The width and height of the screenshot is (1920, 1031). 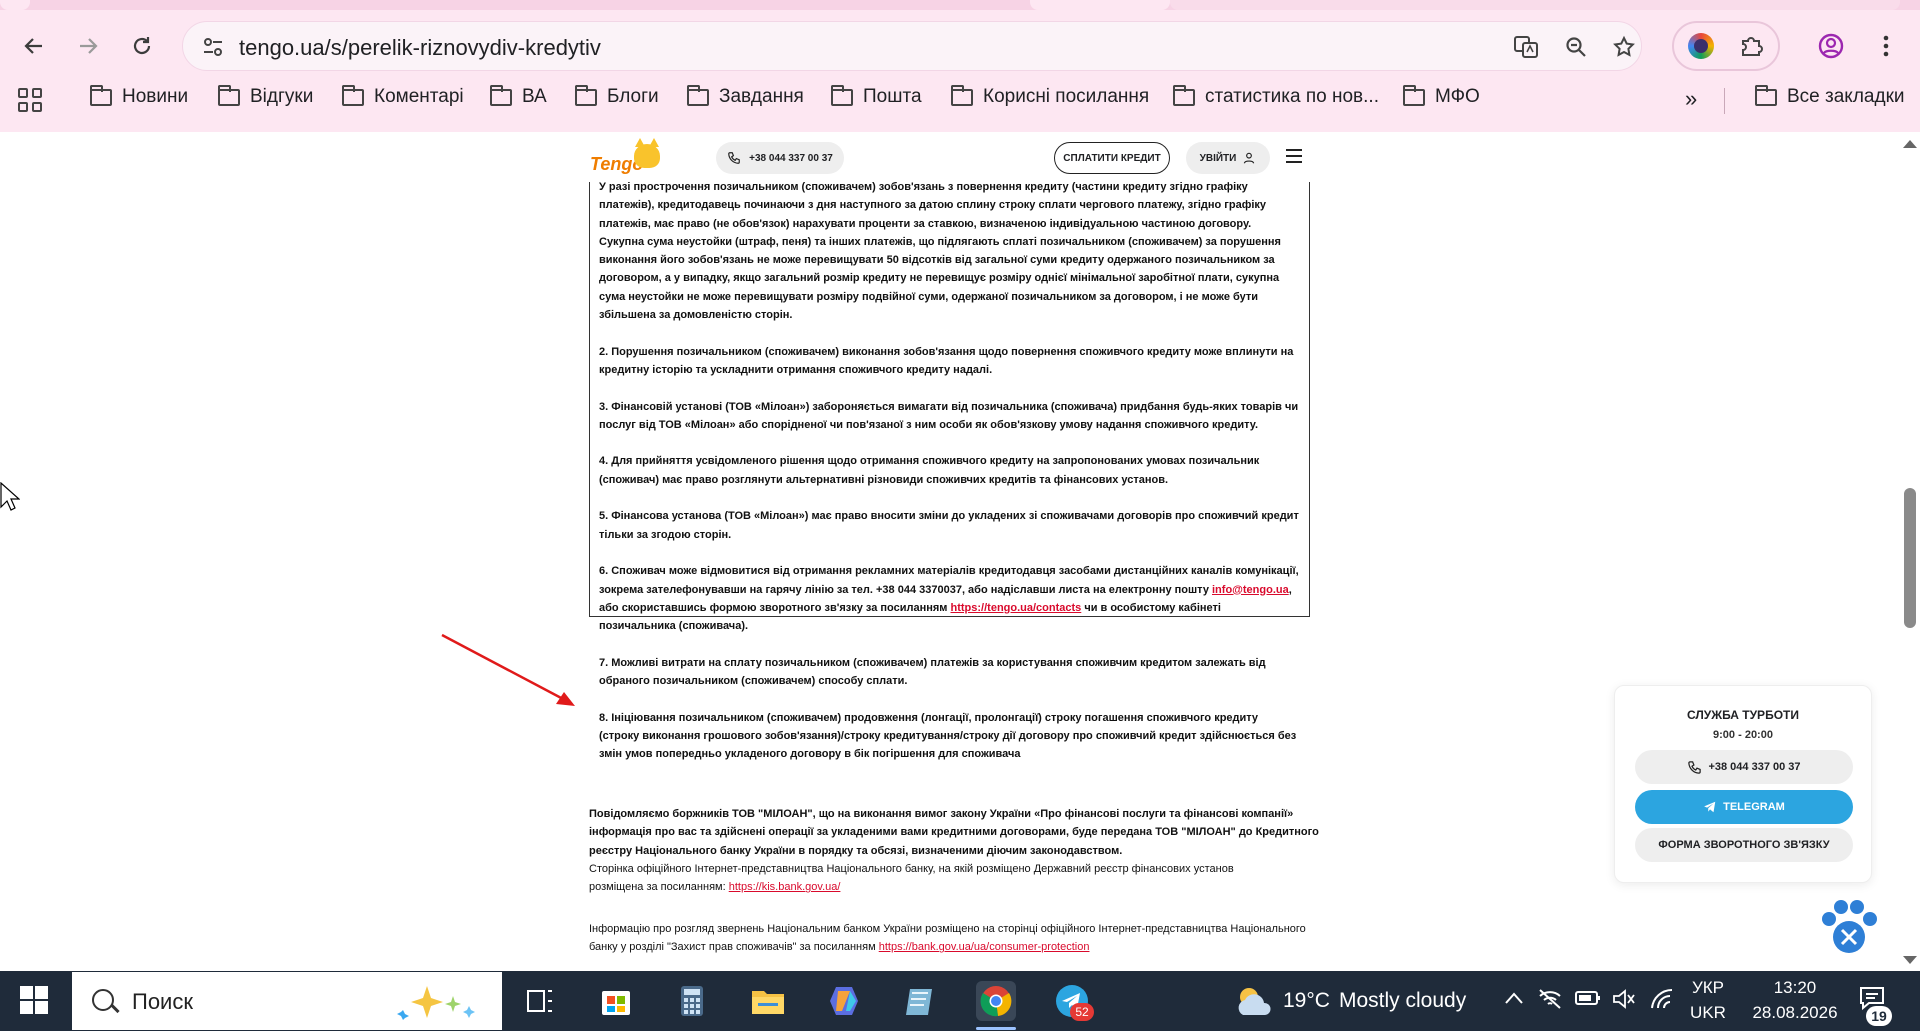 I want to click on copilot-app-icon, so click(x=844, y=1001).